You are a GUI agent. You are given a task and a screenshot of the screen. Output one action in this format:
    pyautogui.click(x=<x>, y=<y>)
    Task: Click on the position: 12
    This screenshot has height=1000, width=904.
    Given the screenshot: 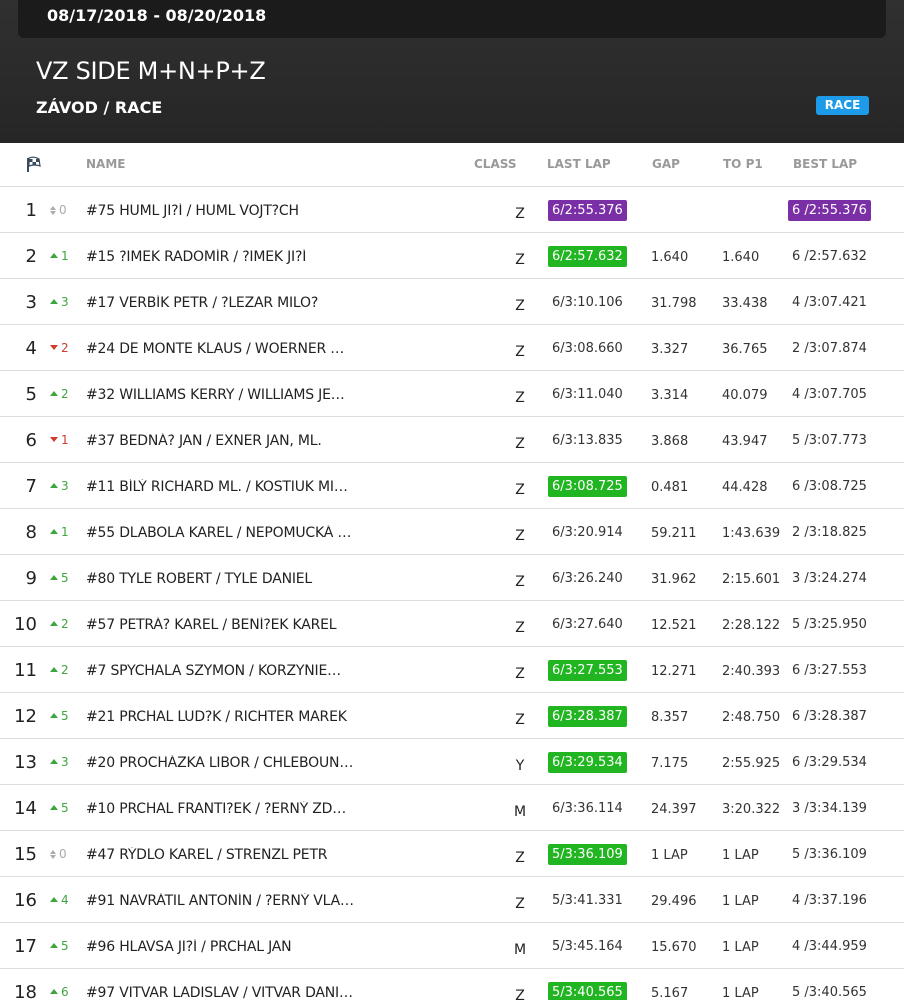 What is the action you would take?
    pyautogui.click(x=25, y=716)
    